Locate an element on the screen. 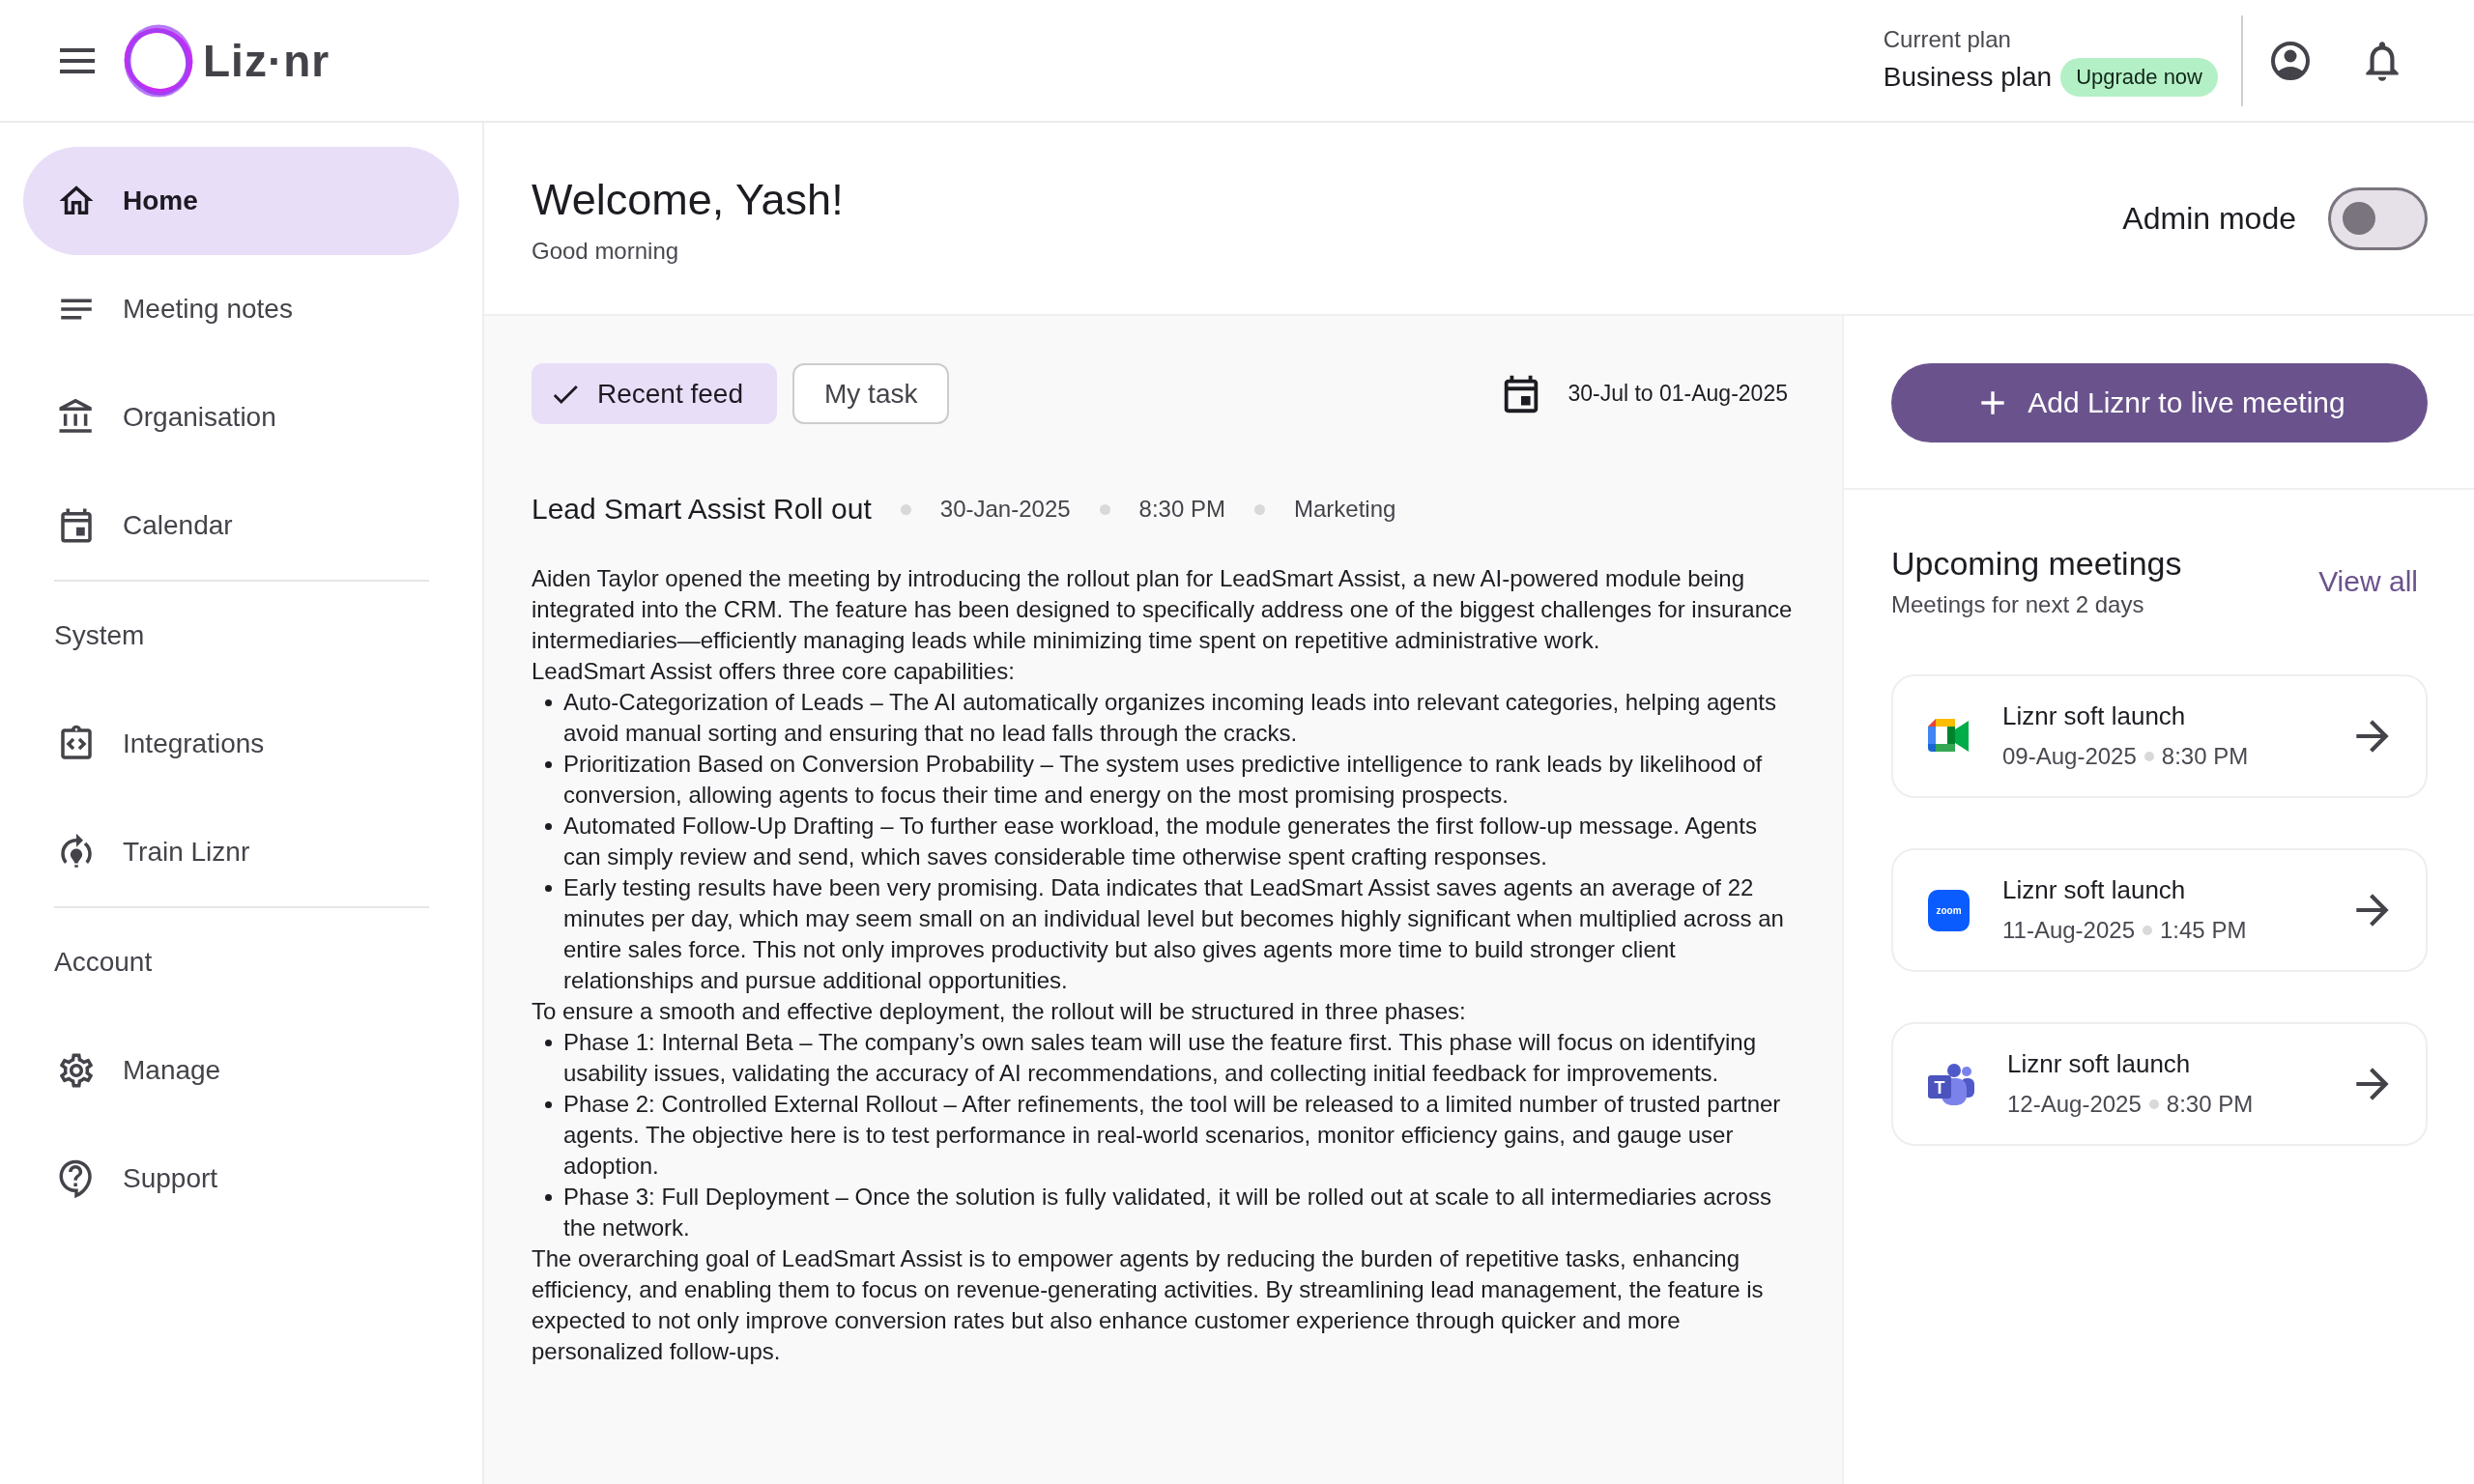  logo-ring-icon is located at coordinates (159, 61).